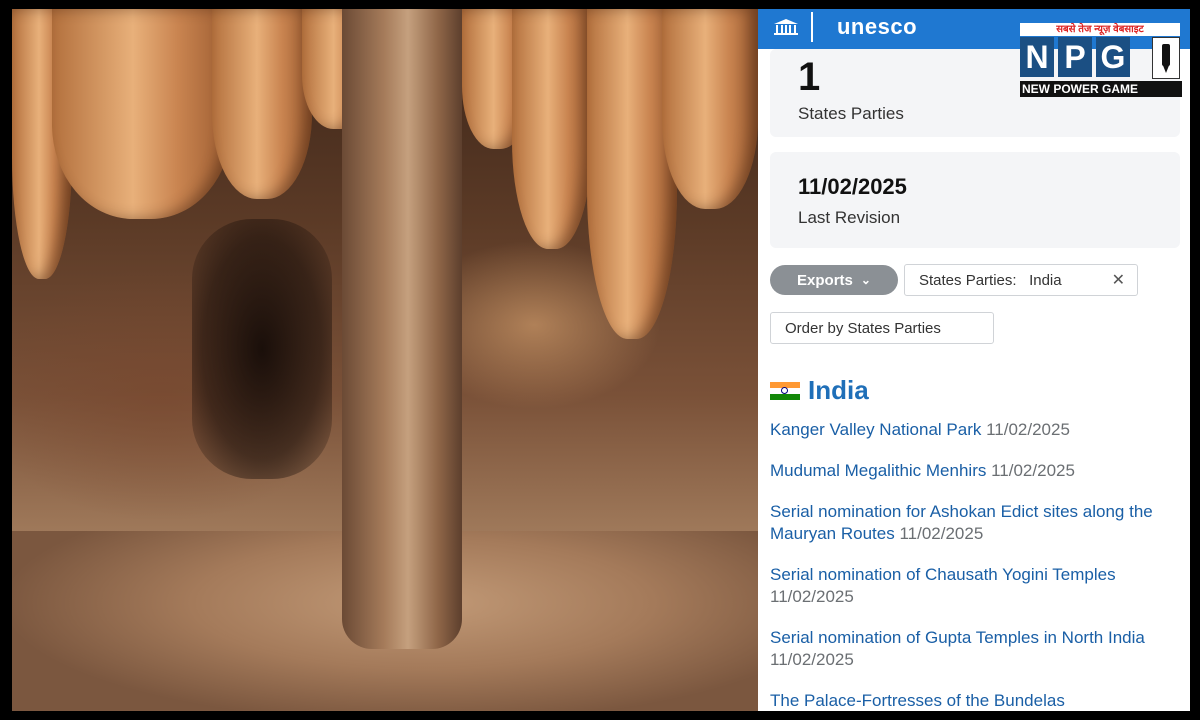 The image size is (1200, 720). What do you see at coordinates (849, 217) in the screenshot?
I see `last-revision-label: Last Revision` at bounding box center [849, 217].